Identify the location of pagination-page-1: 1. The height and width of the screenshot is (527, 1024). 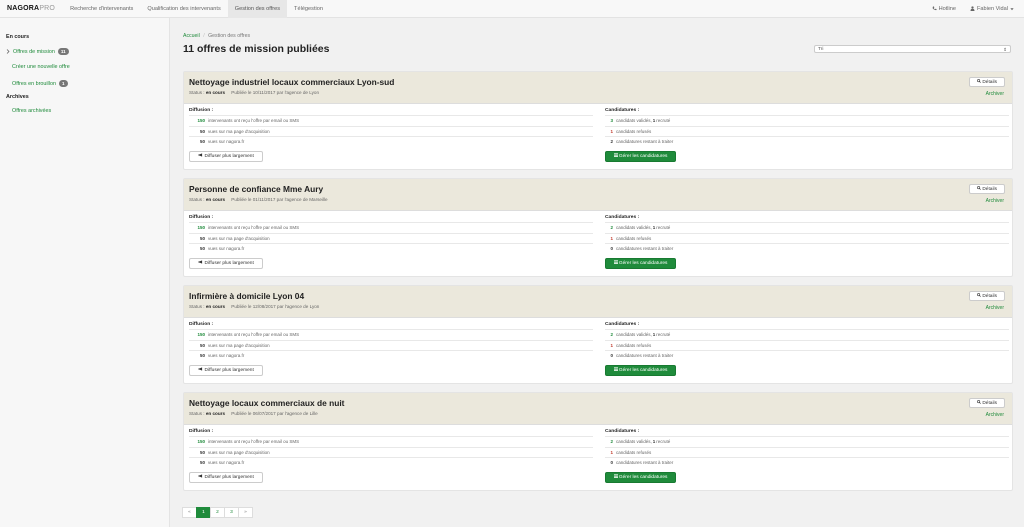
(203, 512).